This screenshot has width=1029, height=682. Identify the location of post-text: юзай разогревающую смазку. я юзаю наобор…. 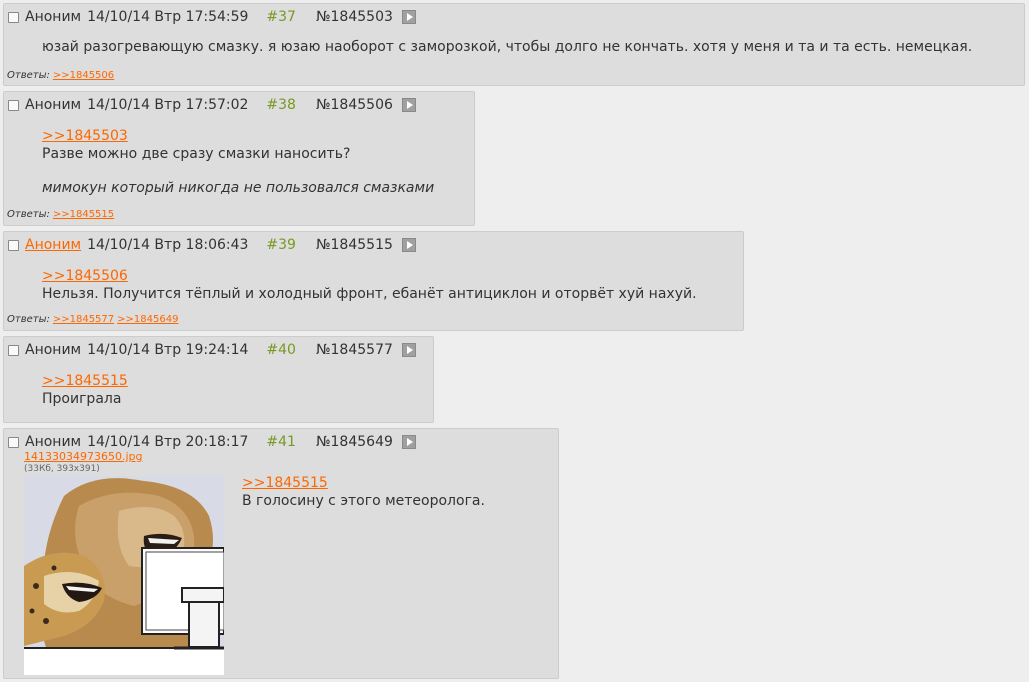
(507, 47).